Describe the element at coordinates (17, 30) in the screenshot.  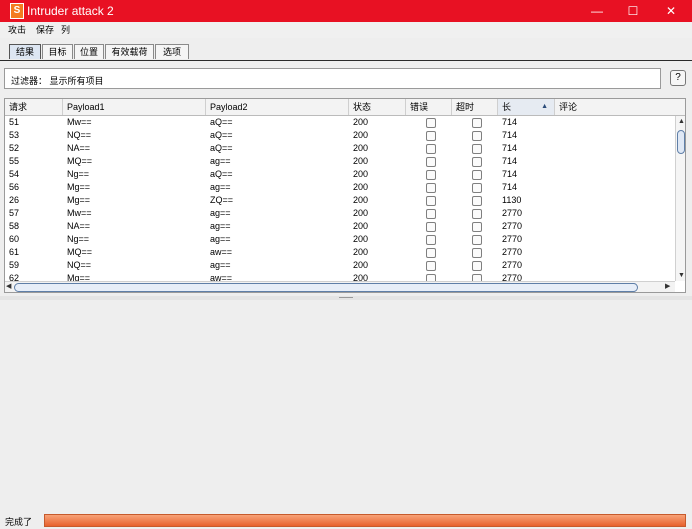
I see `menu-attack: 攻击` at that location.